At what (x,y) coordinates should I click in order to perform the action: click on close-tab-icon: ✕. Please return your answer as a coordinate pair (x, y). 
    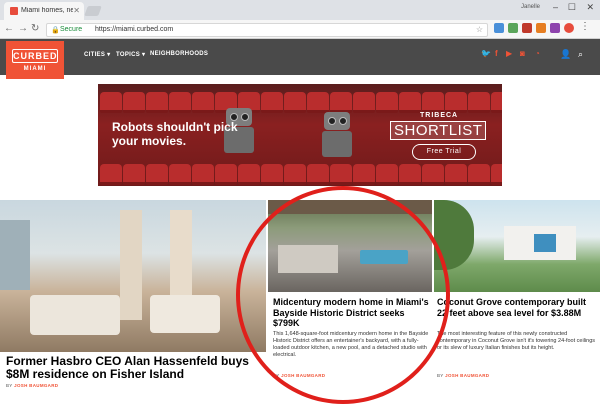
    Looking at the image, I should click on (76, 10).